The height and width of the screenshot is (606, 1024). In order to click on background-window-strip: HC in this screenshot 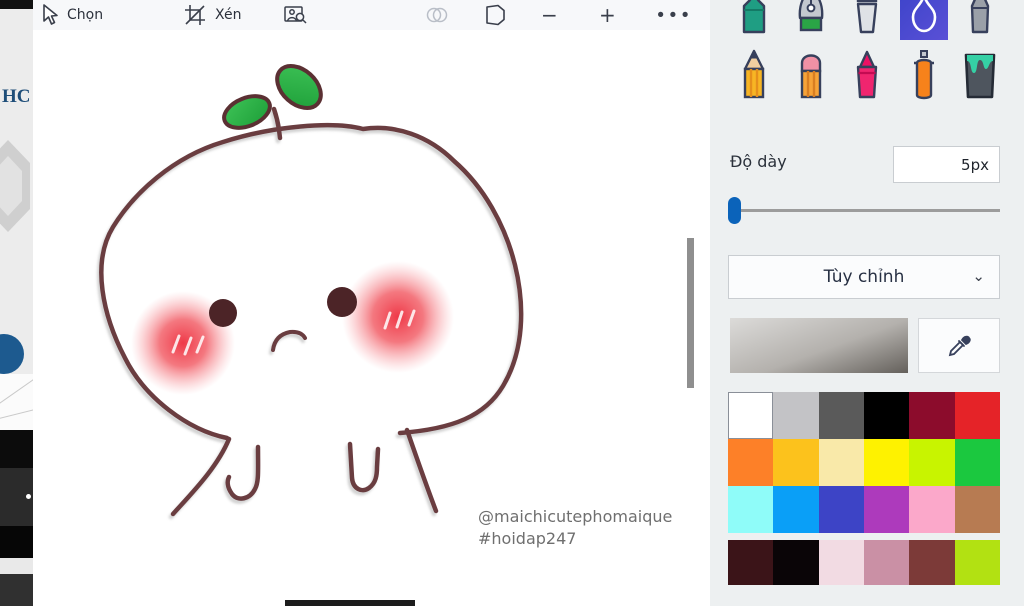, I will do `click(16, 303)`.